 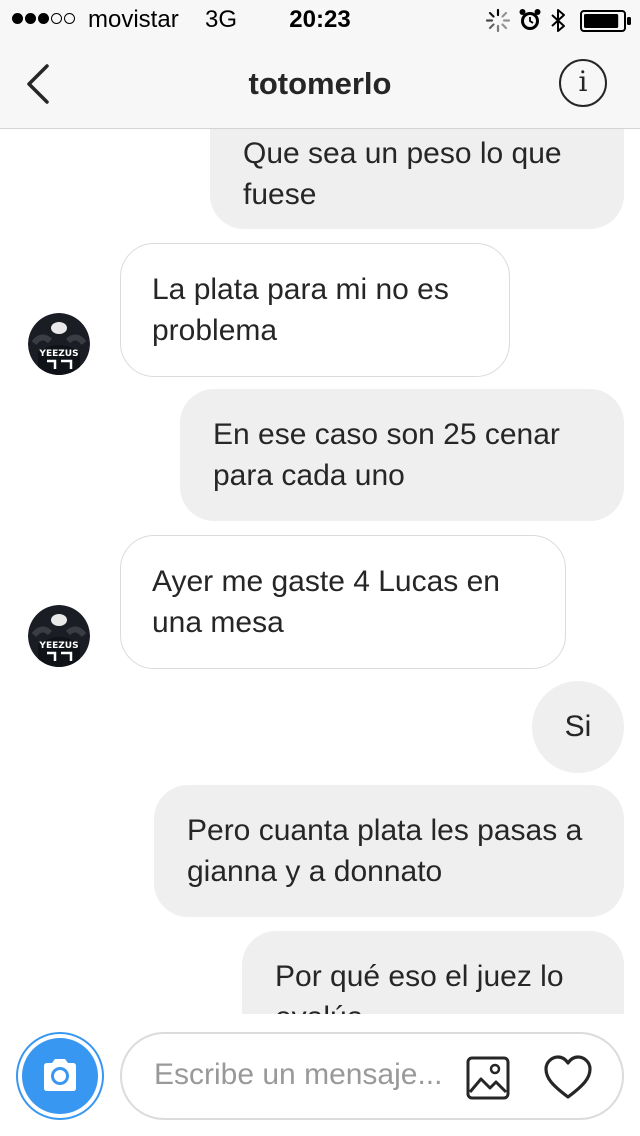 I want to click on info-button: i, so click(x=583, y=83).